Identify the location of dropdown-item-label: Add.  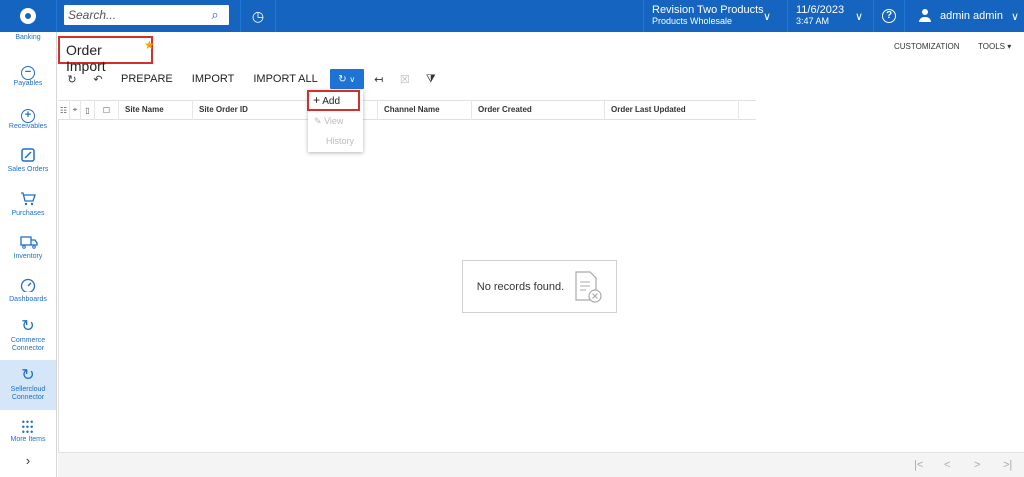
(331, 101).